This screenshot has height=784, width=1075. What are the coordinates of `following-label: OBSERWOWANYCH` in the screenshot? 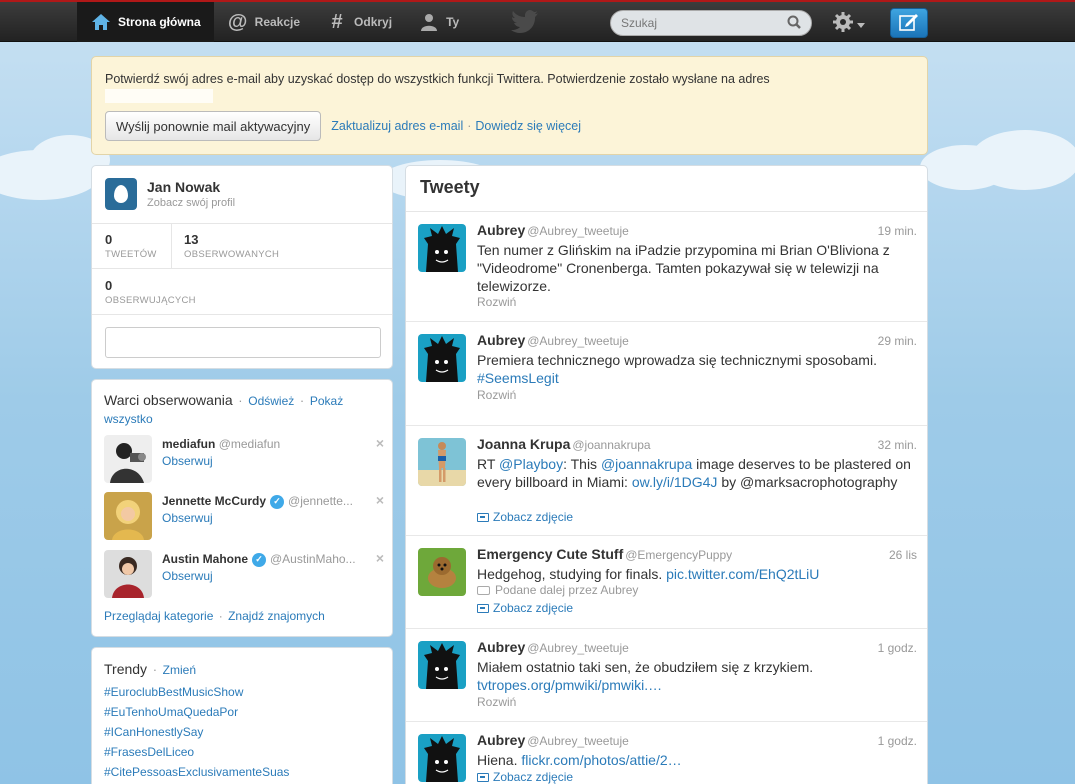 It's located at (231, 254).